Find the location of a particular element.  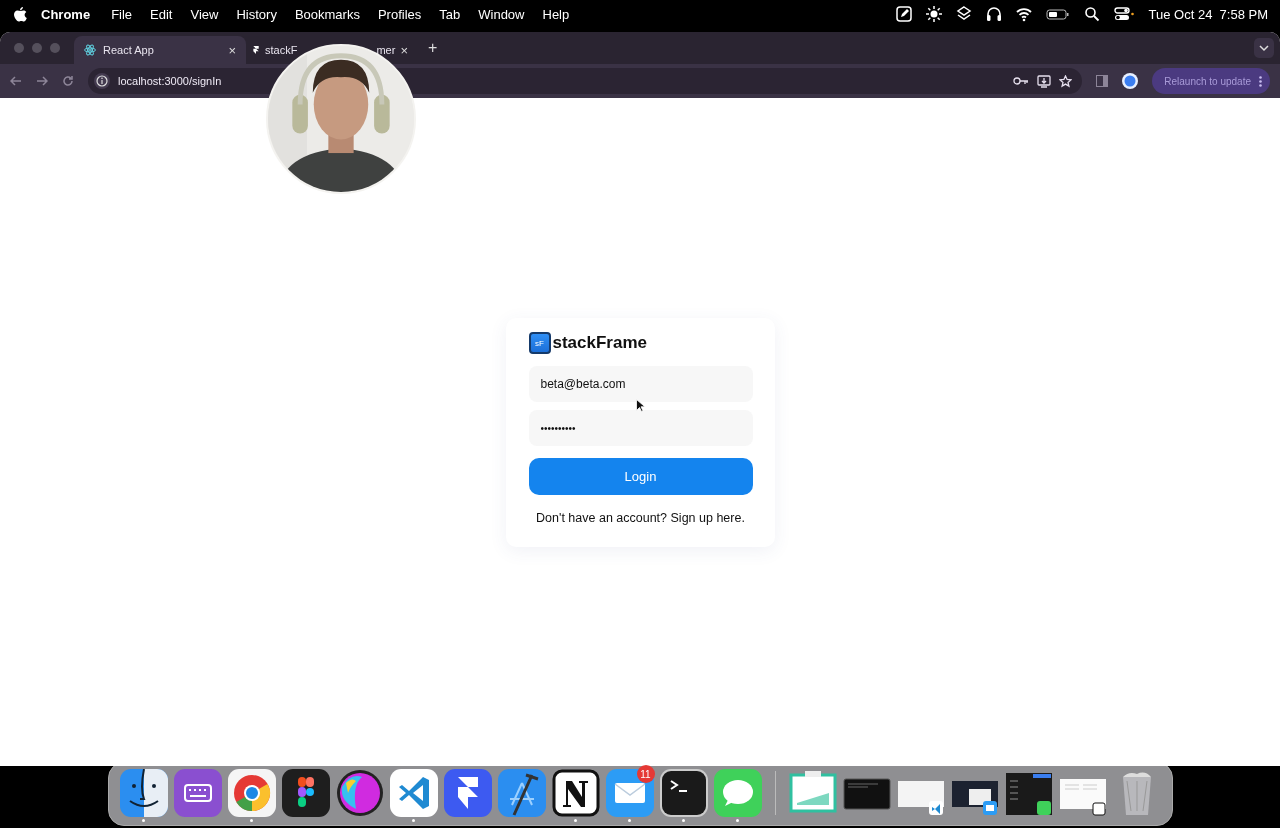

menu-item: Tab is located at coordinates (450, 14).